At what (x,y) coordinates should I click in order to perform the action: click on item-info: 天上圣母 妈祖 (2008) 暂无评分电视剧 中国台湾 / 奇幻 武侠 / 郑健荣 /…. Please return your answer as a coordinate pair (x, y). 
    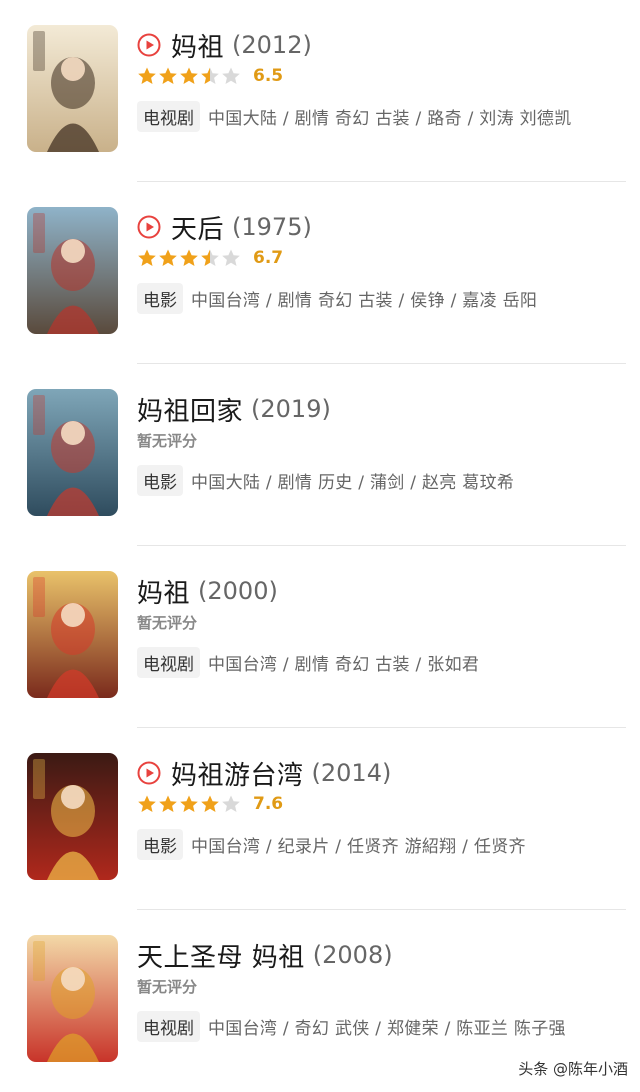
    Looking at the image, I should click on (383, 989).